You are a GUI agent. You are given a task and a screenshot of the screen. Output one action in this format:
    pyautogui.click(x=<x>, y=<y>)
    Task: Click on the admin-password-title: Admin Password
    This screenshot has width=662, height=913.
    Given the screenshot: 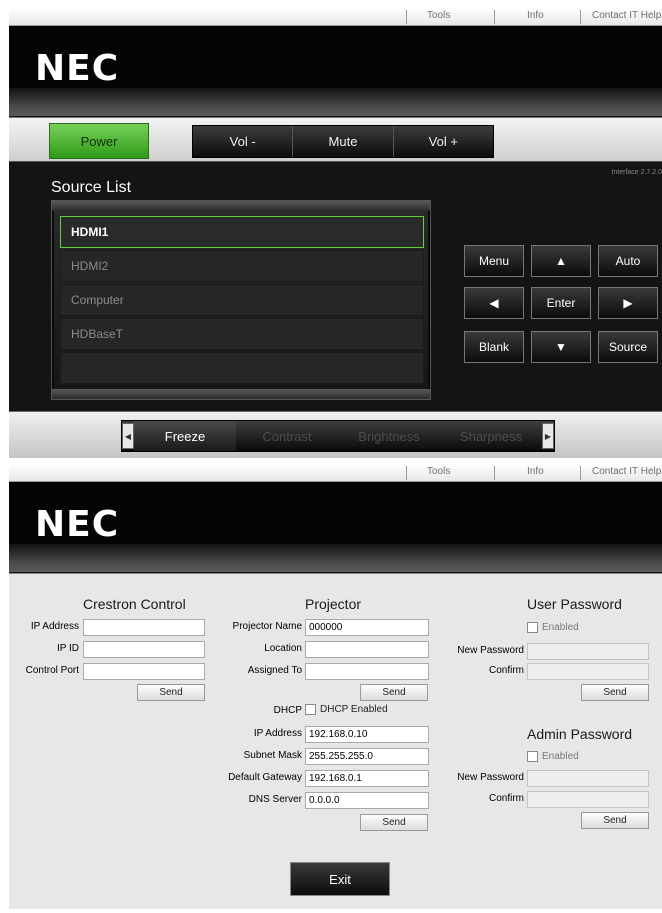 What is the action you would take?
    pyautogui.click(x=580, y=734)
    